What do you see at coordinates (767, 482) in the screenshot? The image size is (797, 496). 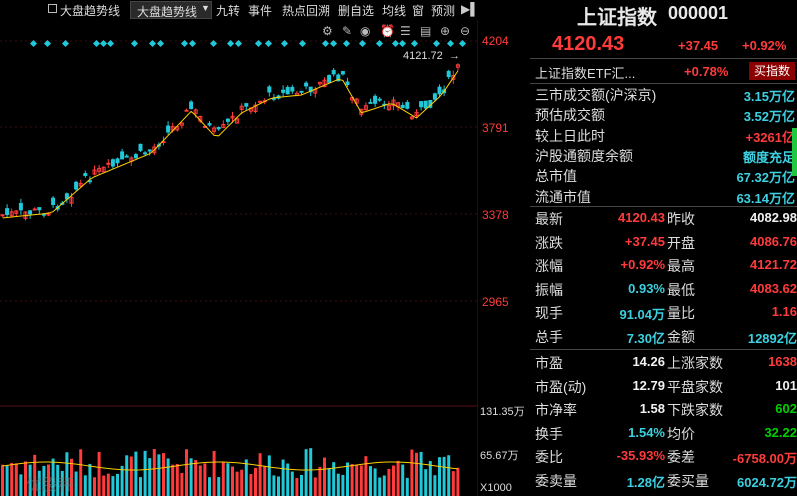 I see `stat-row-value-right: 6024.72万` at bounding box center [767, 482].